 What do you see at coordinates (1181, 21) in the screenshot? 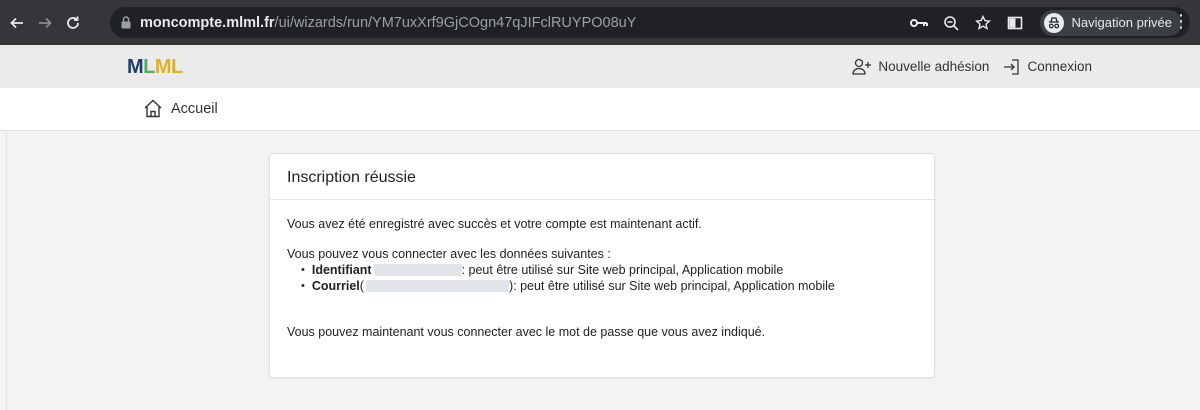
I see `menu-icon: ⋮` at bounding box center [1181, 21].